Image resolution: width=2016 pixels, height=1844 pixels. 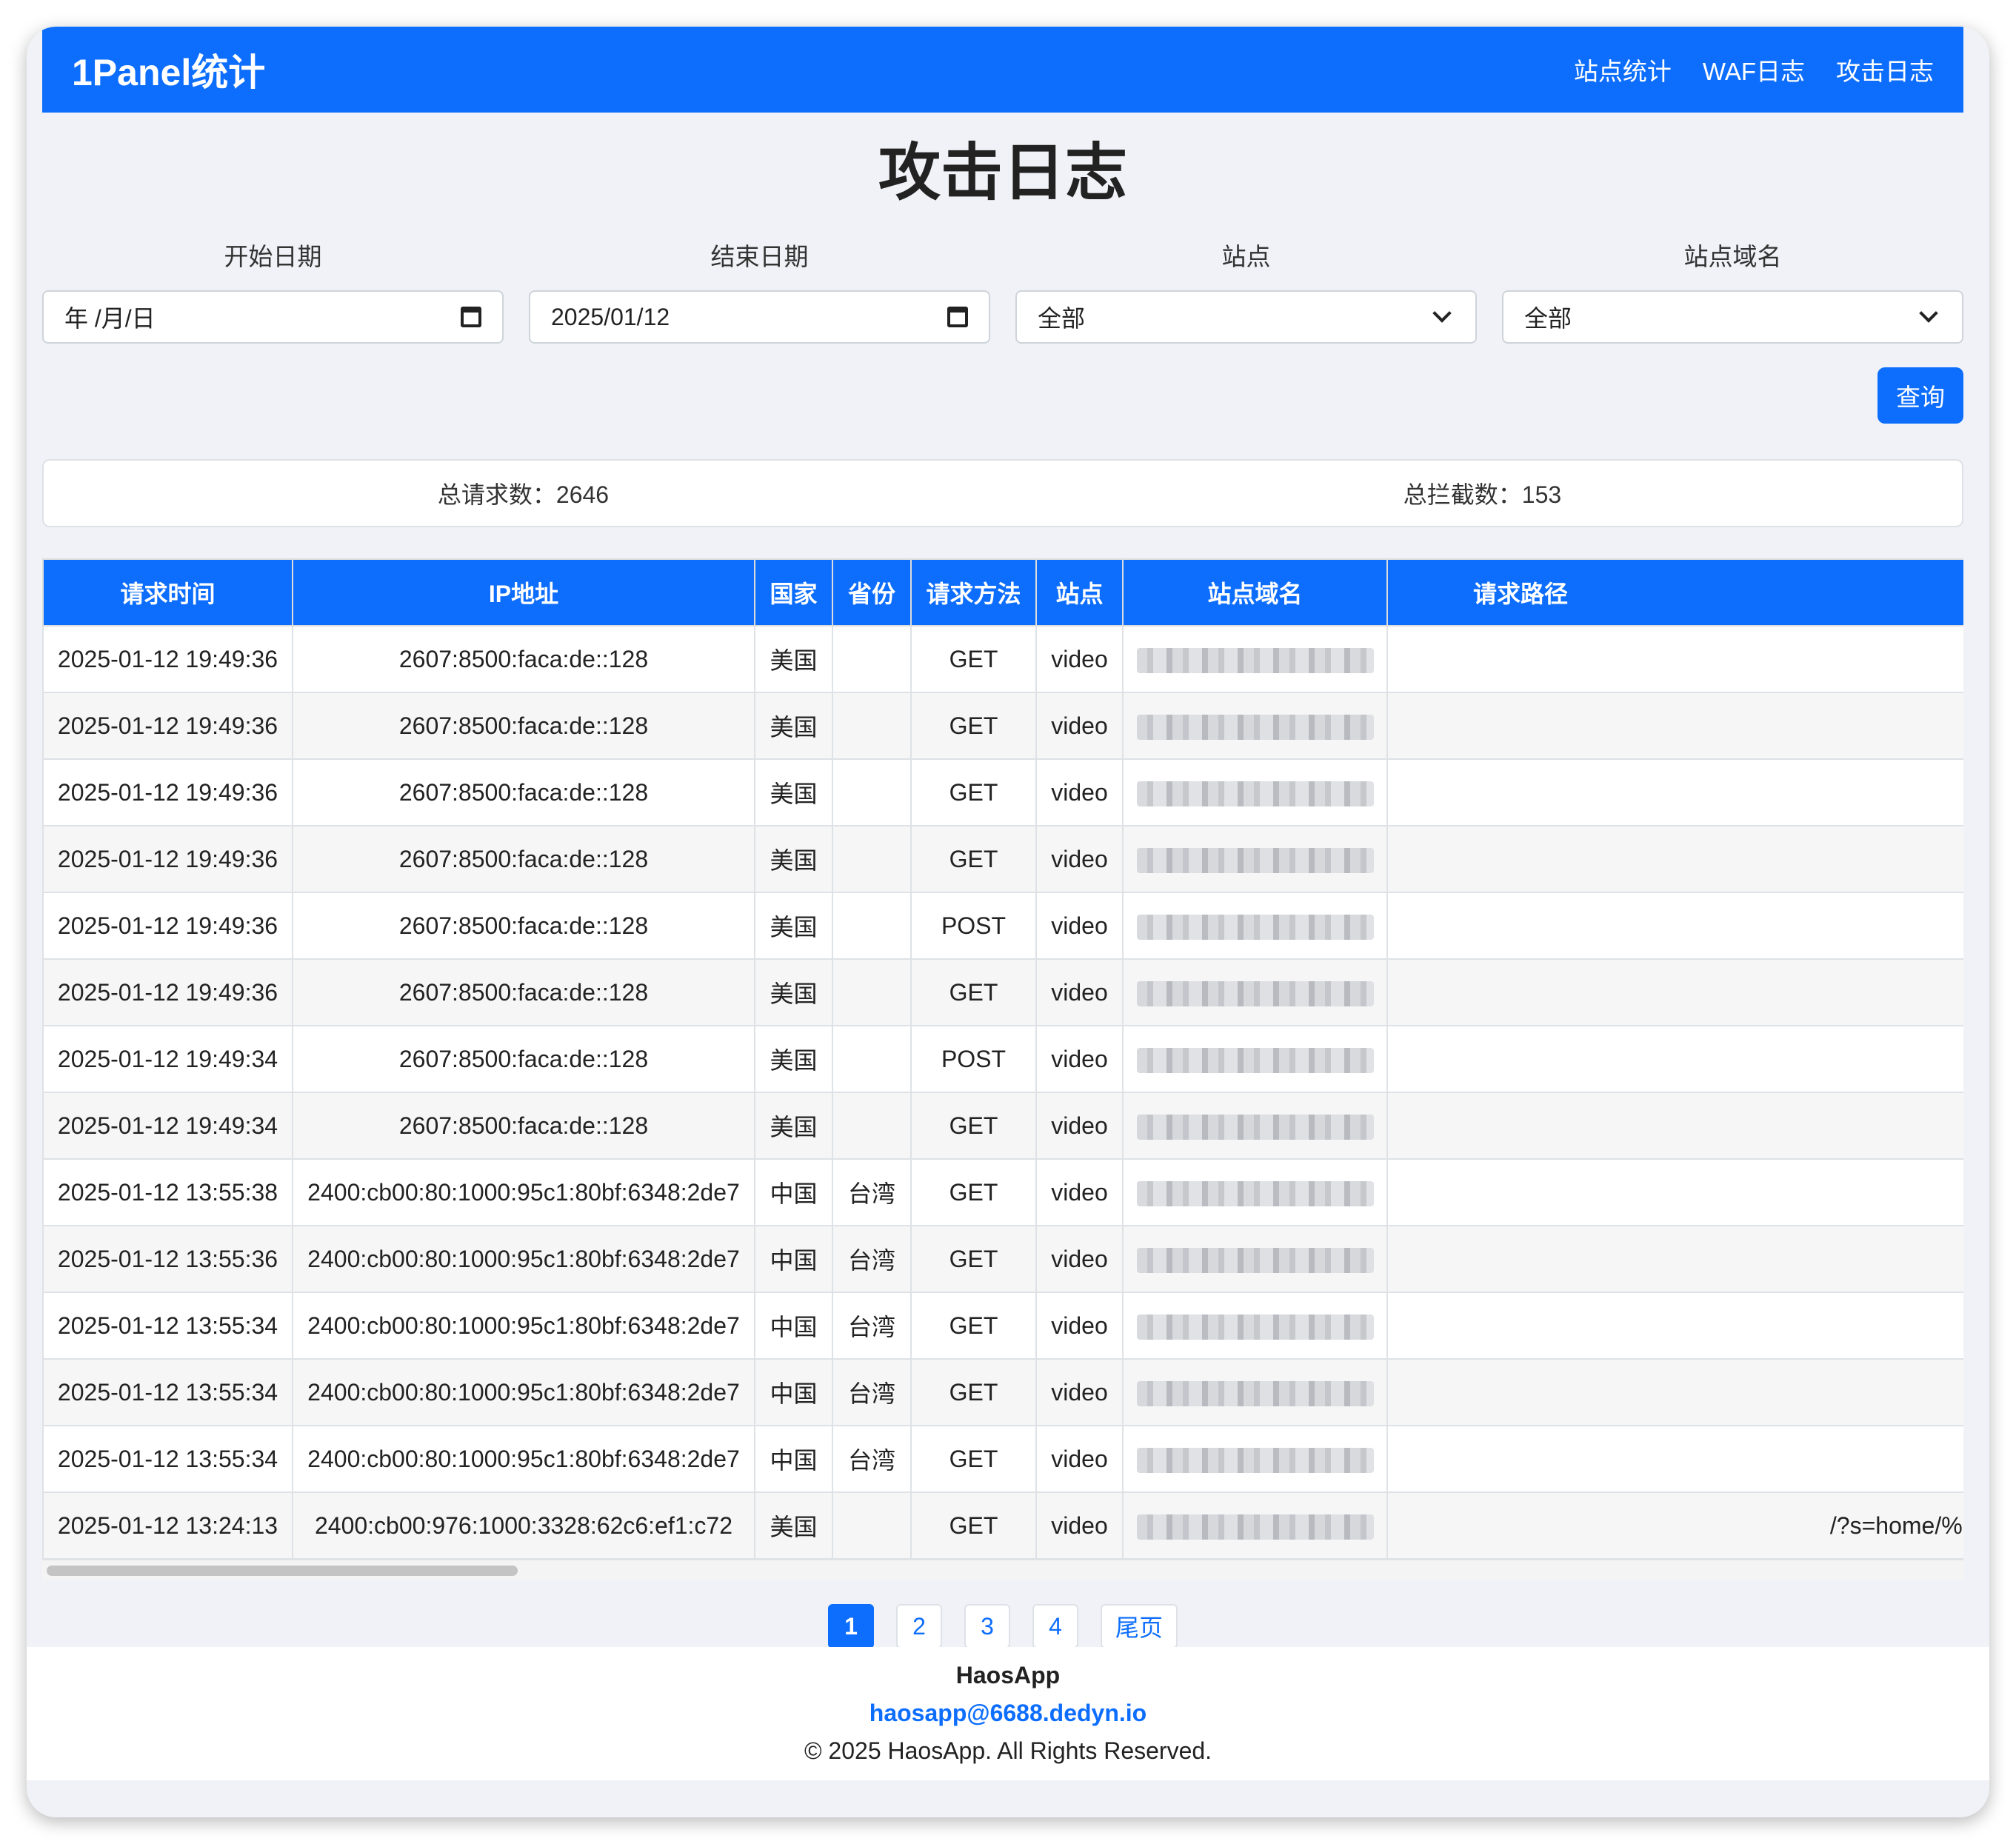 I want to click on domain-select: 全部, so click(x=1732, y=317).